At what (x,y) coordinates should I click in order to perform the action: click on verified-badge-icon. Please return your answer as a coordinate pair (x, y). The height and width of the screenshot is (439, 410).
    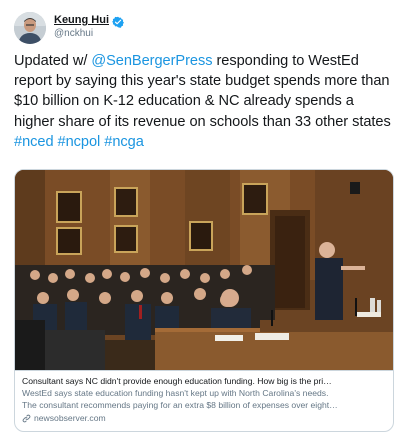
    Looking at the image, I should click on (118, 21).